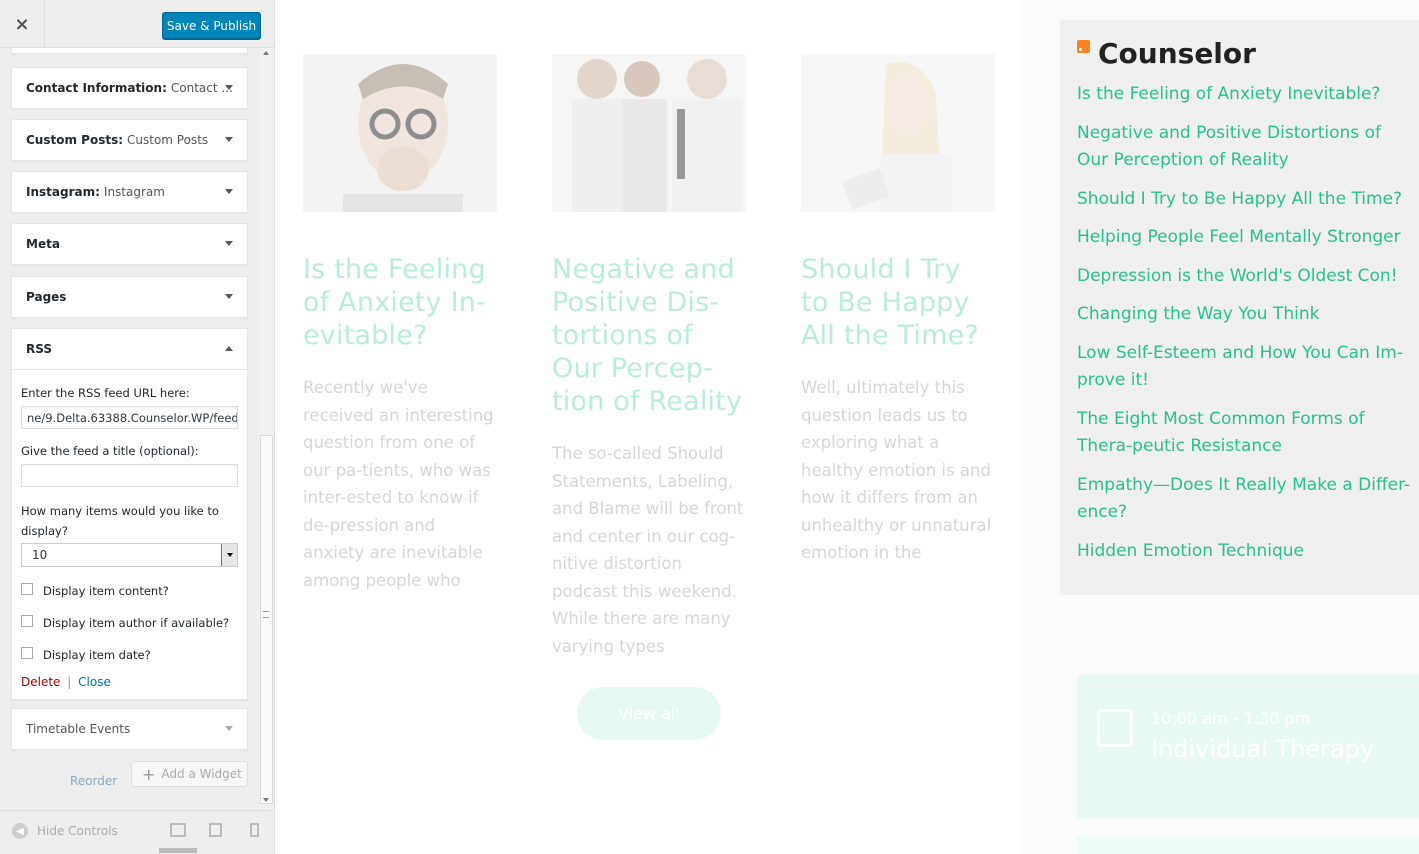 Image resolution: width=1419 pixels, height=854 pixels. What do you see at coordinates (1115, 728) in the screenshot?
I see `calendar-icon` at bounding box center [1115, 728].